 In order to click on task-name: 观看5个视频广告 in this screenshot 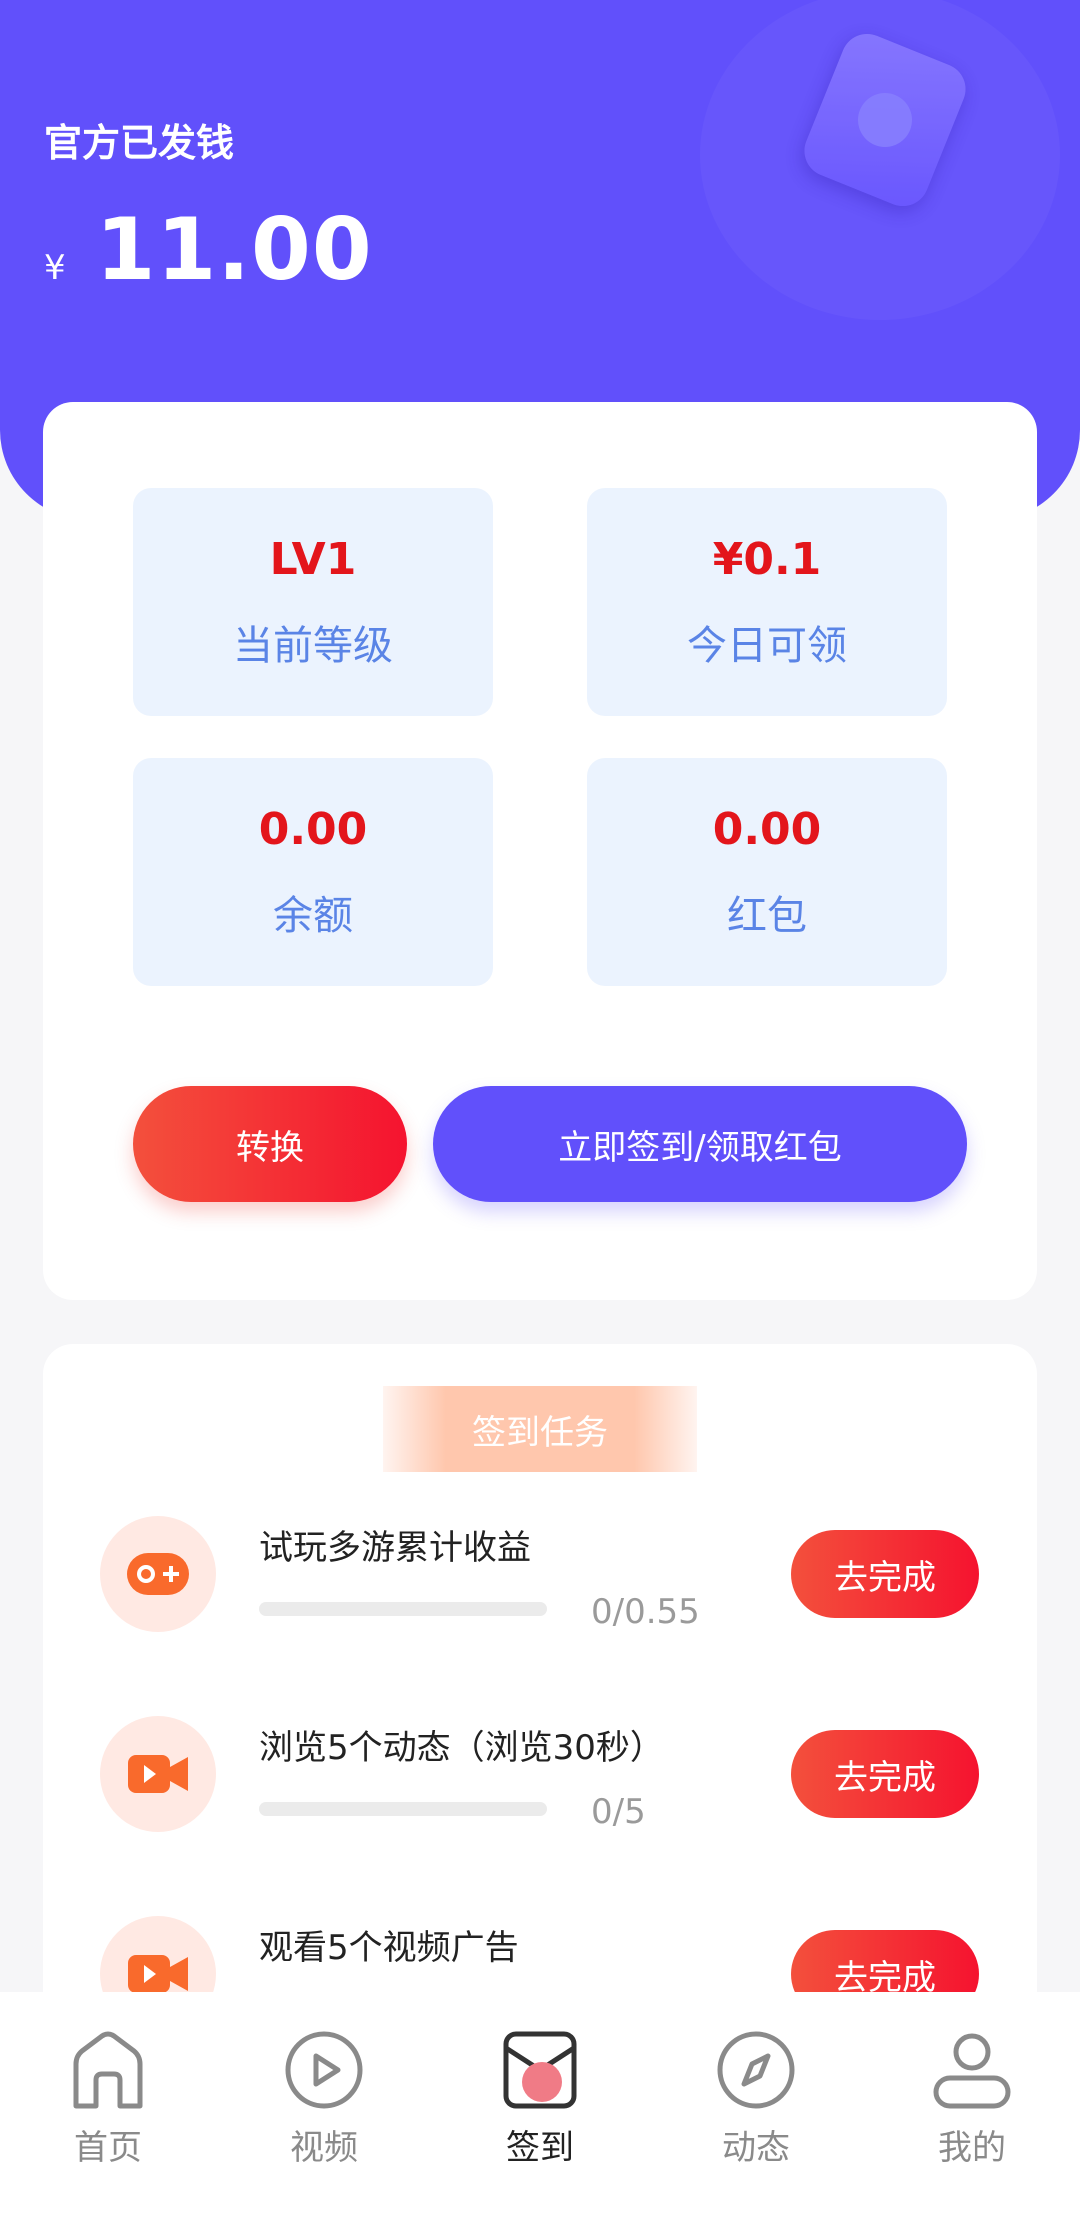, I will do `click(389, 1948)`.